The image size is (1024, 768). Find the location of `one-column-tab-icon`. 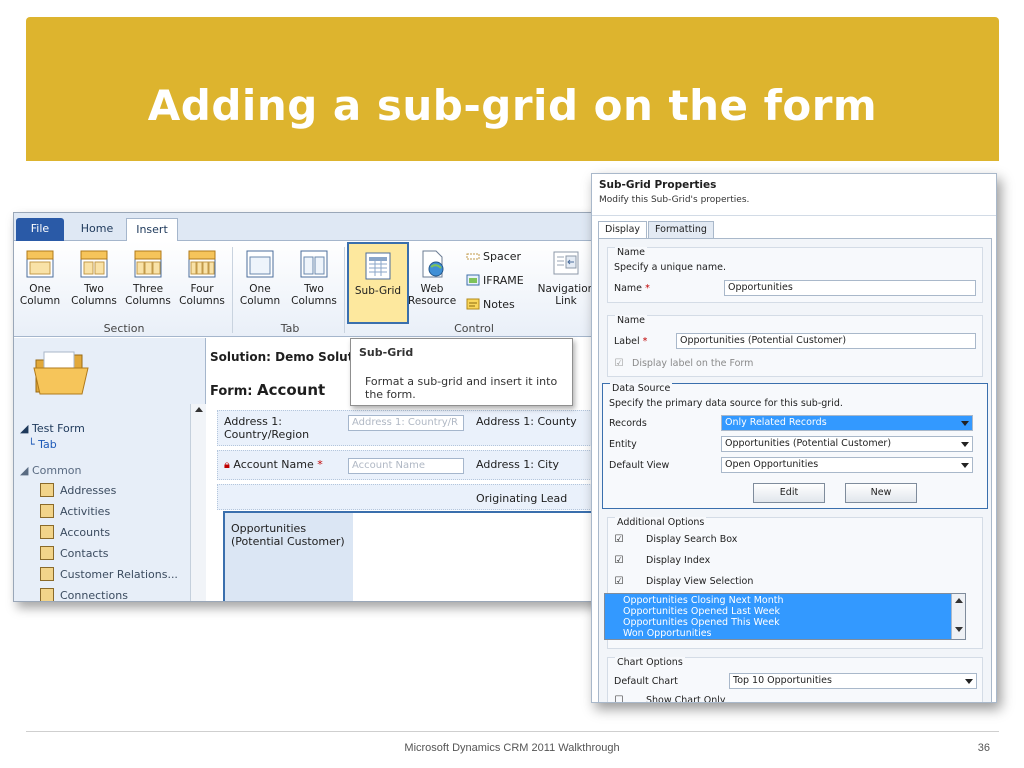

one-column-tab-icon is located at coordinates (260, 264).